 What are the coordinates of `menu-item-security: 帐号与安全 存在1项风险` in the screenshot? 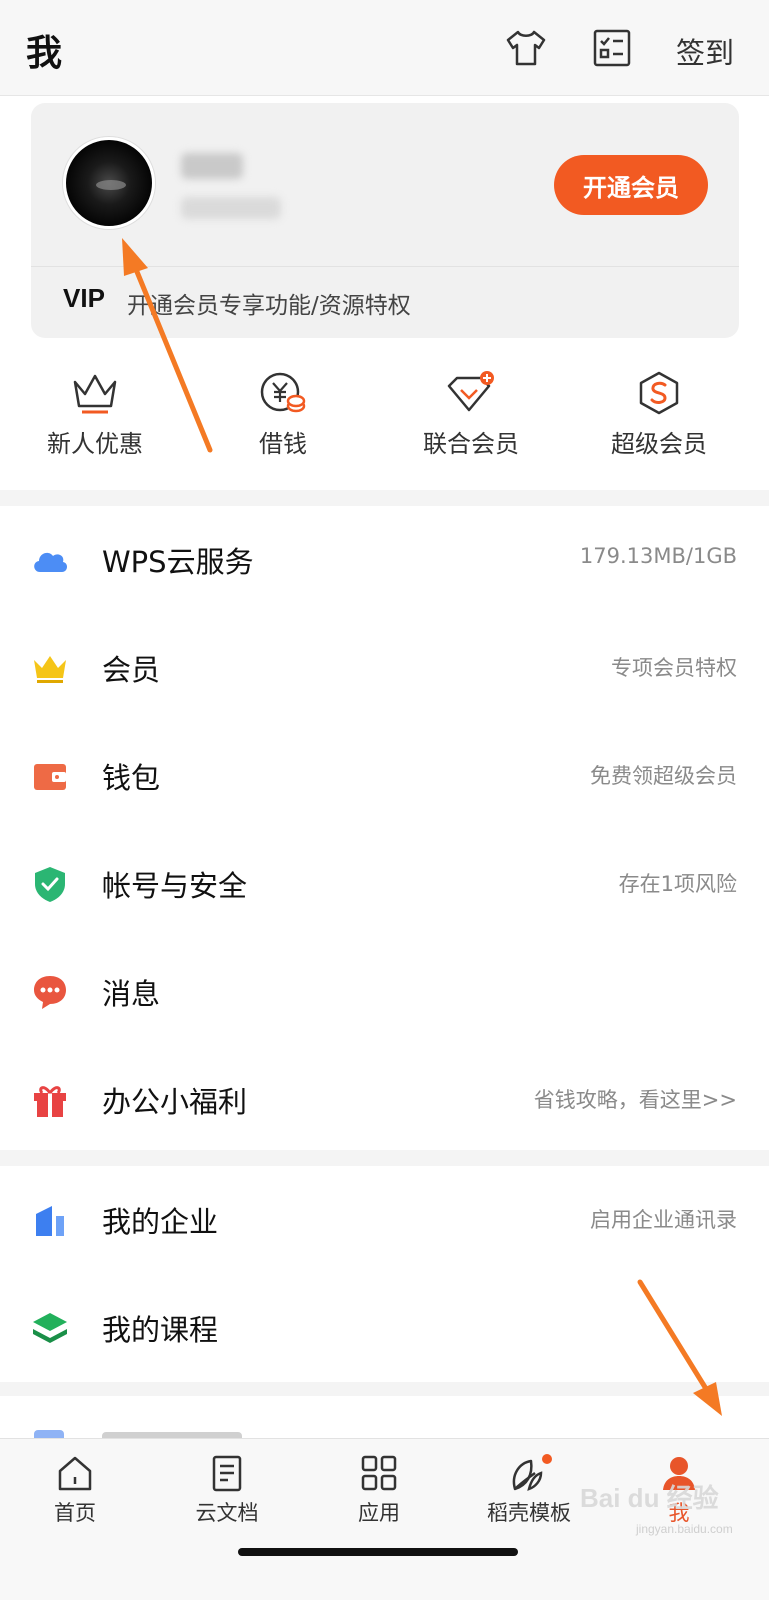 It's located at (384, 884).